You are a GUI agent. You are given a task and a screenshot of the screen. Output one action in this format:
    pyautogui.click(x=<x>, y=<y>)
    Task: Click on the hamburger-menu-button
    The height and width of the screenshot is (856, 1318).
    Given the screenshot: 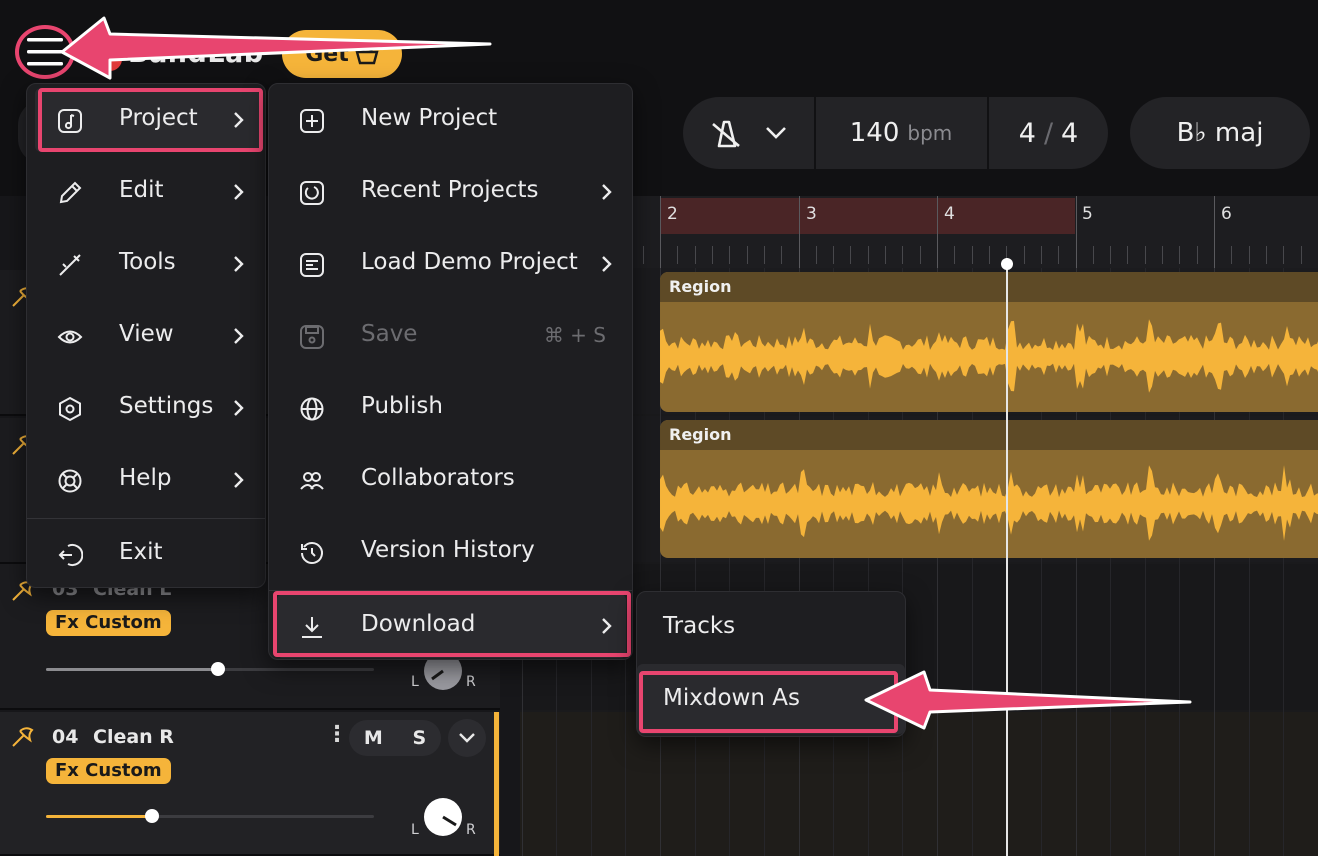 What is the action you would take?
    pyautogui.click(x=45, y=52)
    